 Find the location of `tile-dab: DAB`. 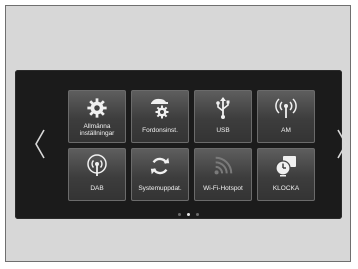

tile-dab: DAB is located at coordinates (97, 174).